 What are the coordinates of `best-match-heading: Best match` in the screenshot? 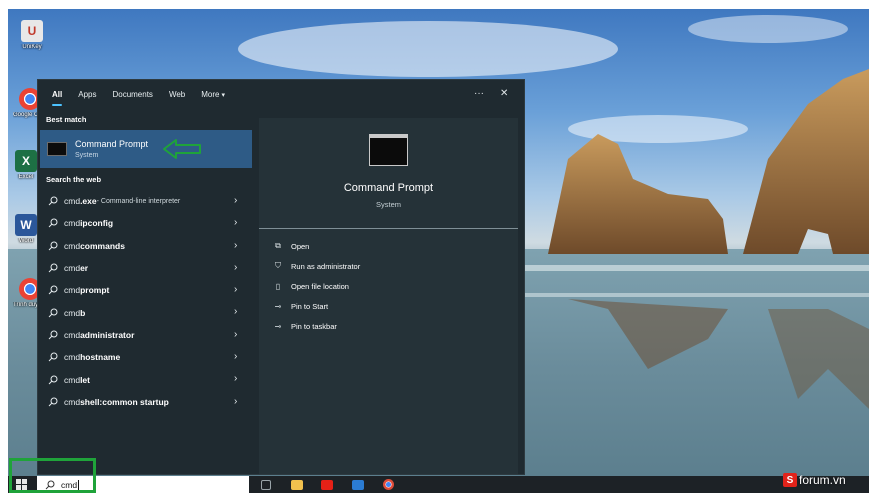 It's located at (66, 119).